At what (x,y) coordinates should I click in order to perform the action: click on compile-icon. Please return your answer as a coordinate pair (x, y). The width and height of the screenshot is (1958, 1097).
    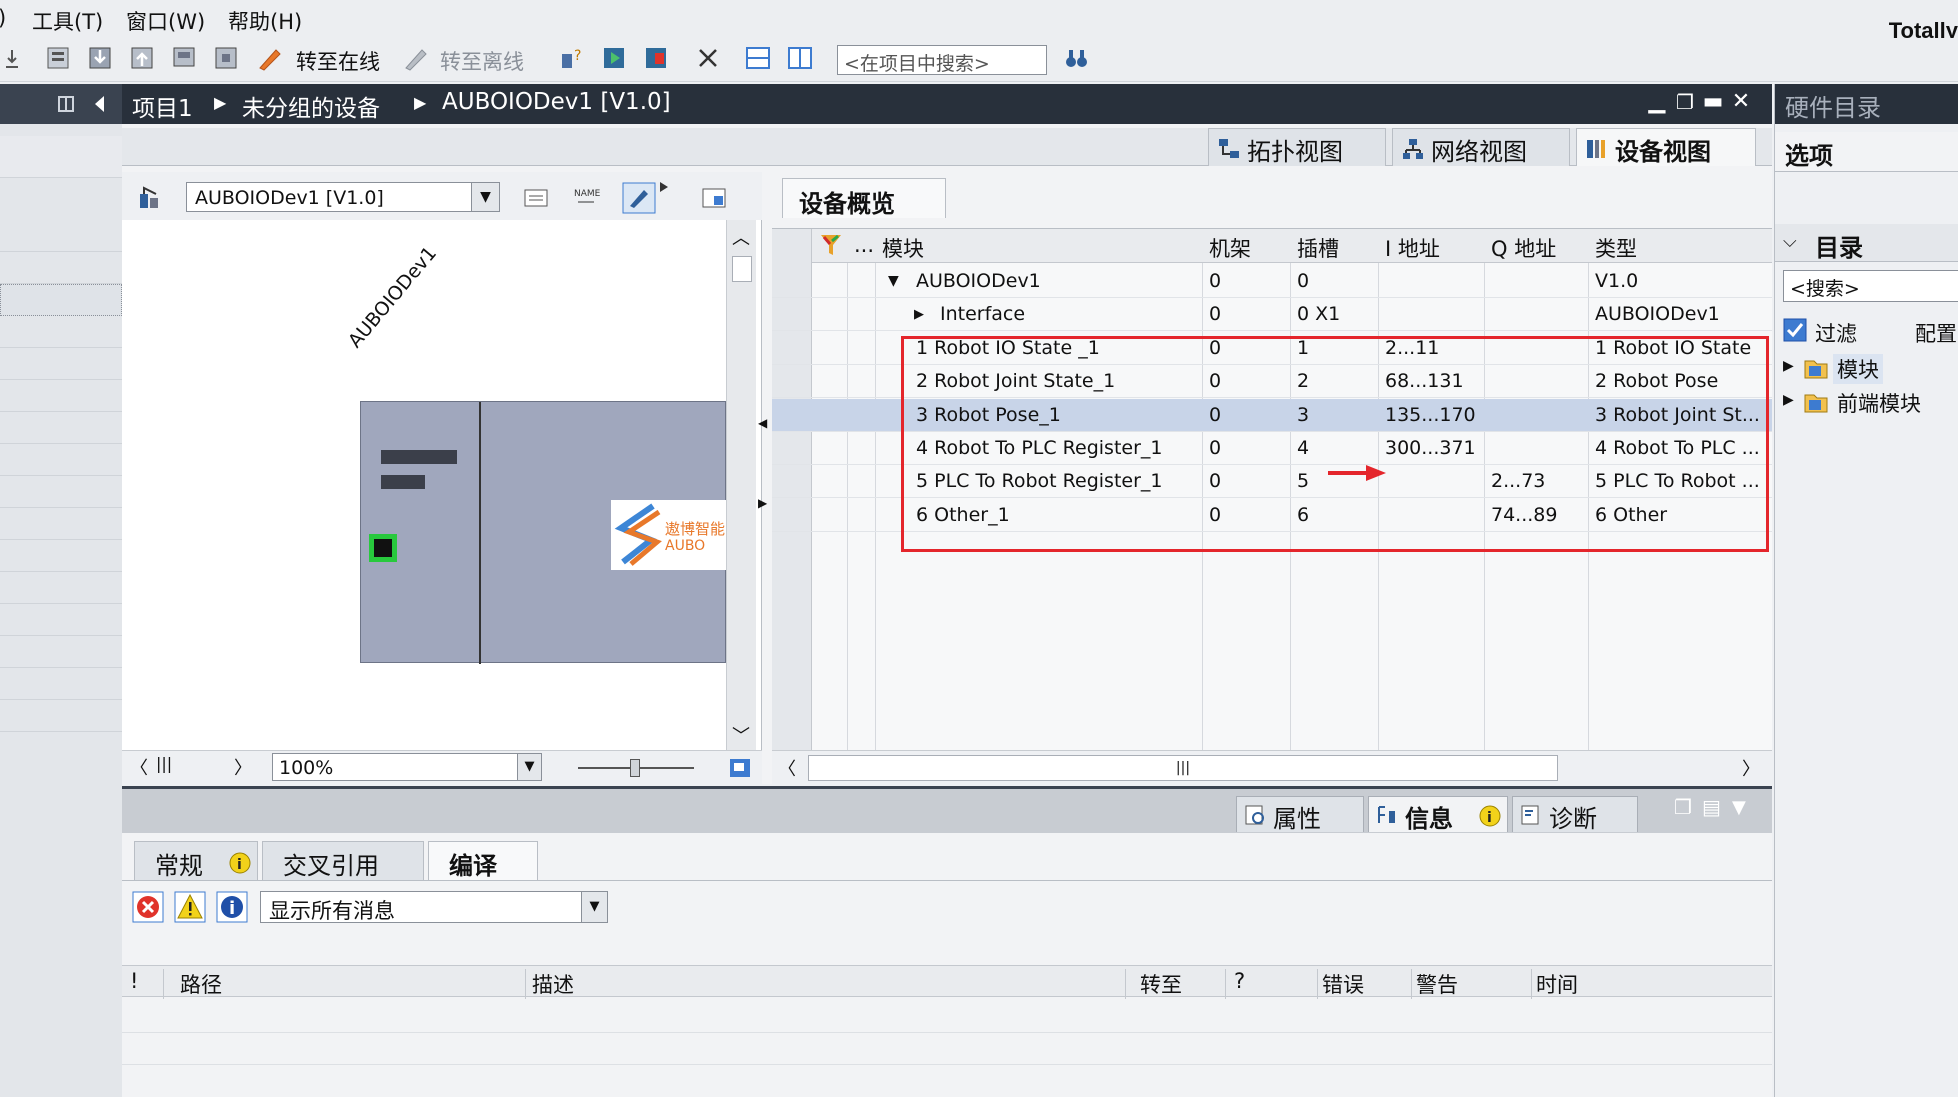
    Looking at the image, I should click on (58, 58).